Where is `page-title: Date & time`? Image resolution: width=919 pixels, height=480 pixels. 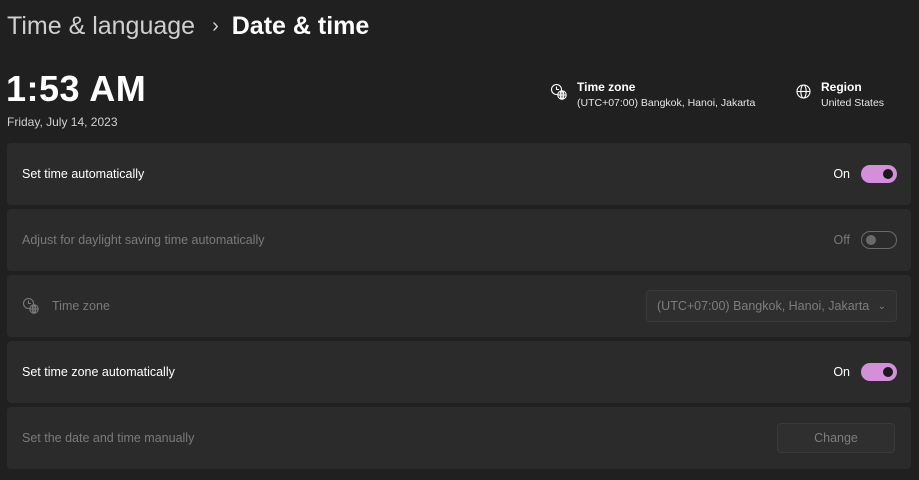
page-title: Date & time is located at coordinates (300, 26).